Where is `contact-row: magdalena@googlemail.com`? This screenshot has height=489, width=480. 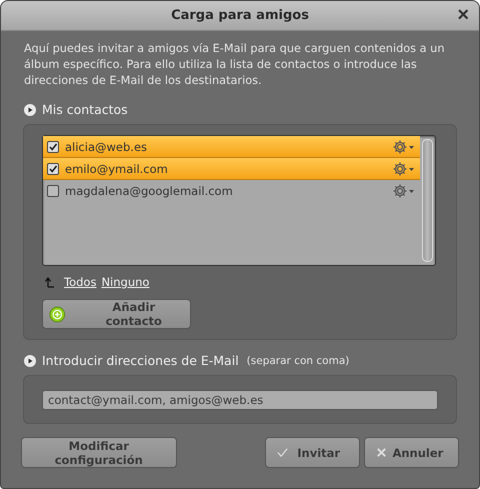
contact-row: magdalena@googlemail.com is located at coordinates (231, 191).